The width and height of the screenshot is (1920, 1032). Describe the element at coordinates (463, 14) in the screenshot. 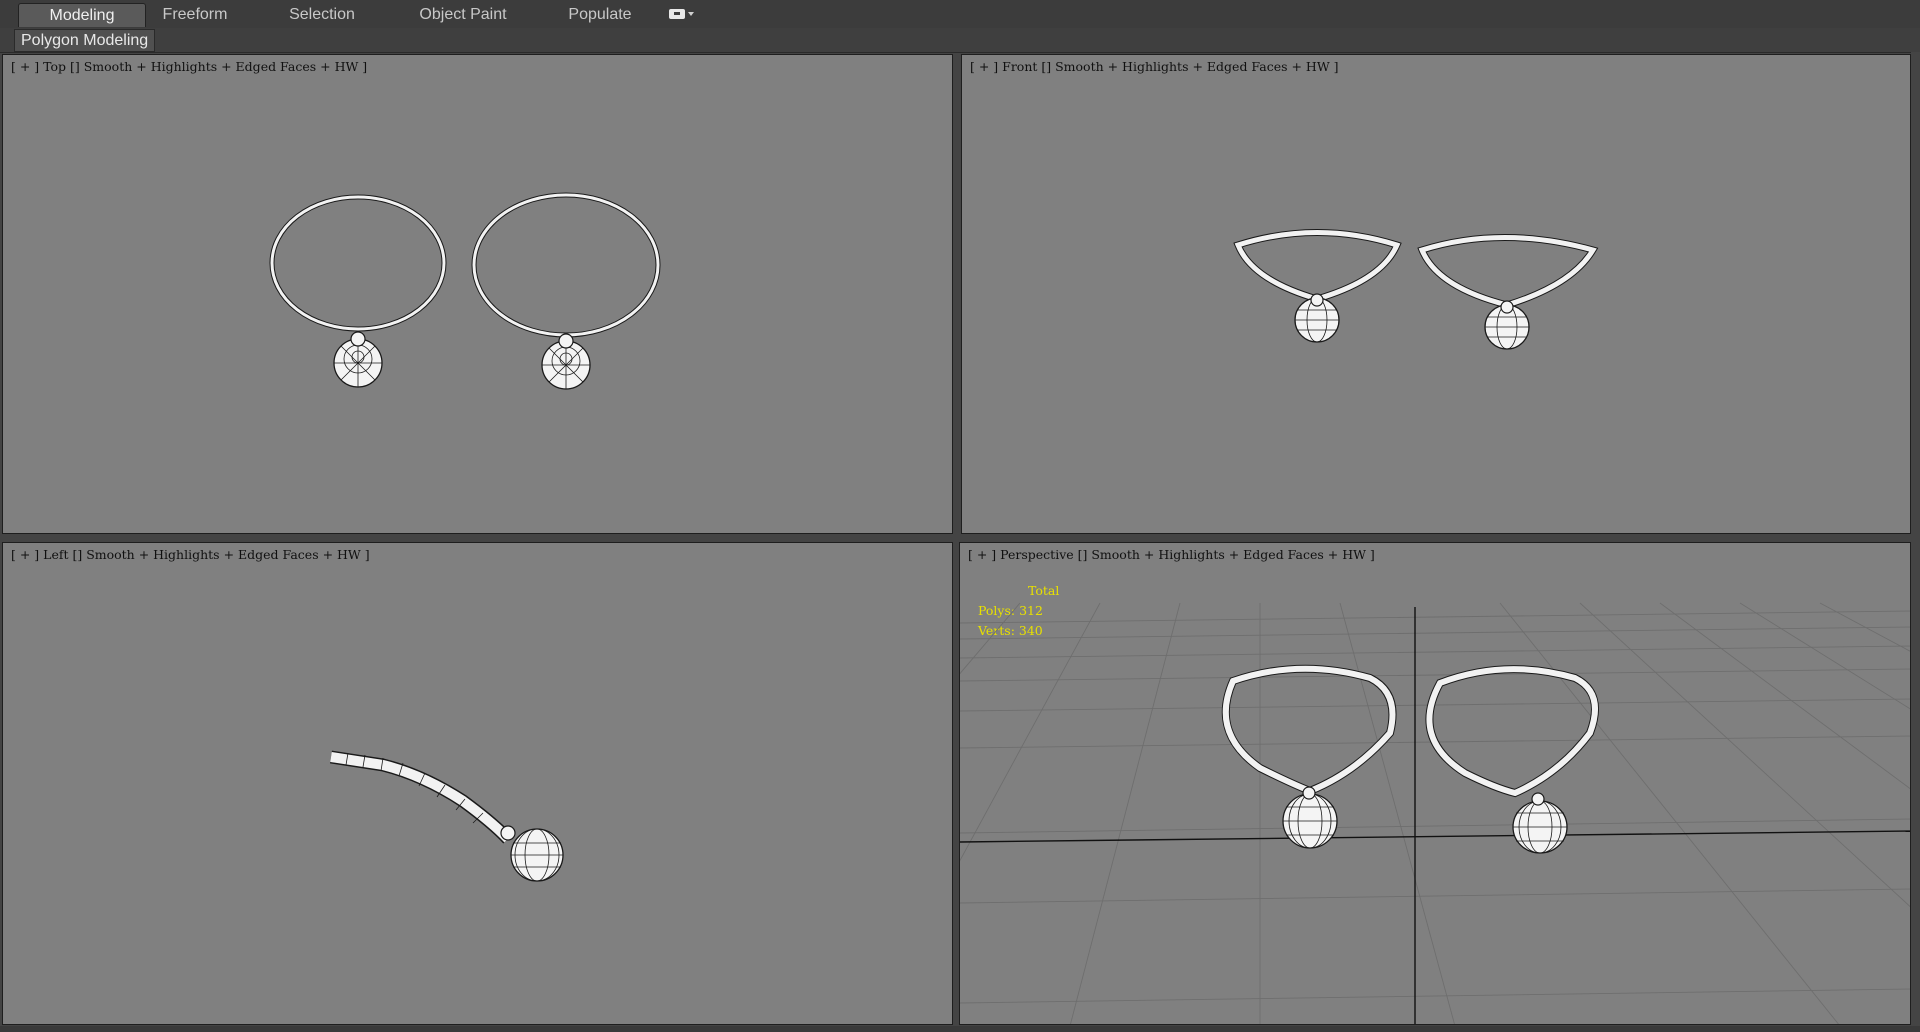

I see `tab-object-paint: Object Paint` at that location.